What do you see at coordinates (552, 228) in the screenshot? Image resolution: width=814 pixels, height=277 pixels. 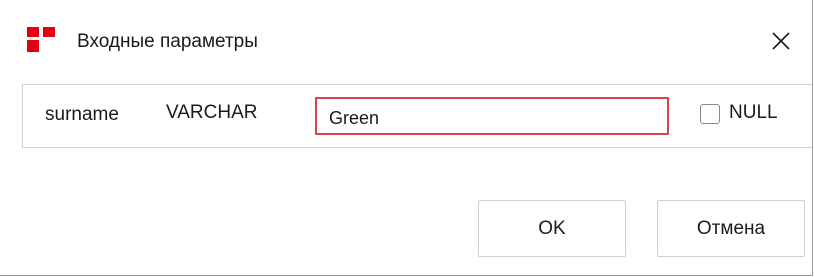 I see `ok-button: OK` at bounding box center [552, 228].